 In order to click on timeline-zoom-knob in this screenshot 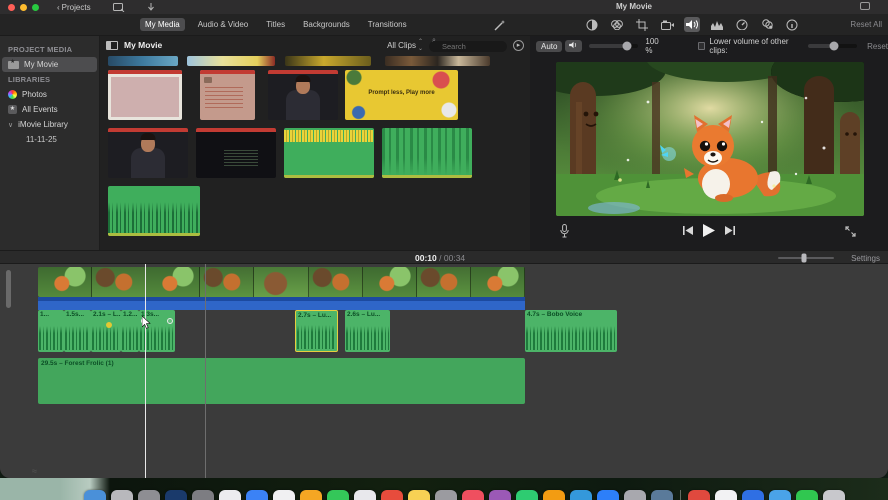, I will do `click(804, 258)`.